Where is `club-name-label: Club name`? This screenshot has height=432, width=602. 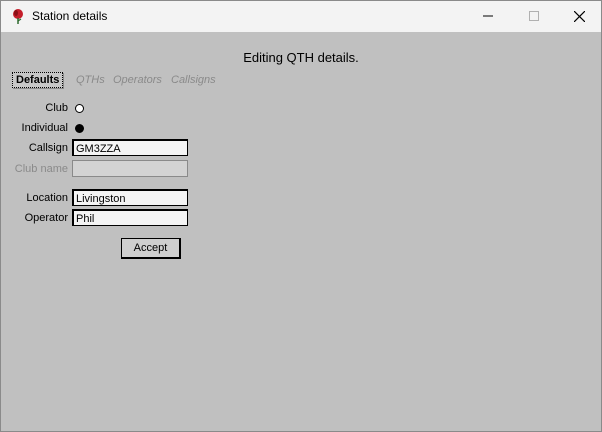
club-name-label: Club name is located at coordinates (41, 169).